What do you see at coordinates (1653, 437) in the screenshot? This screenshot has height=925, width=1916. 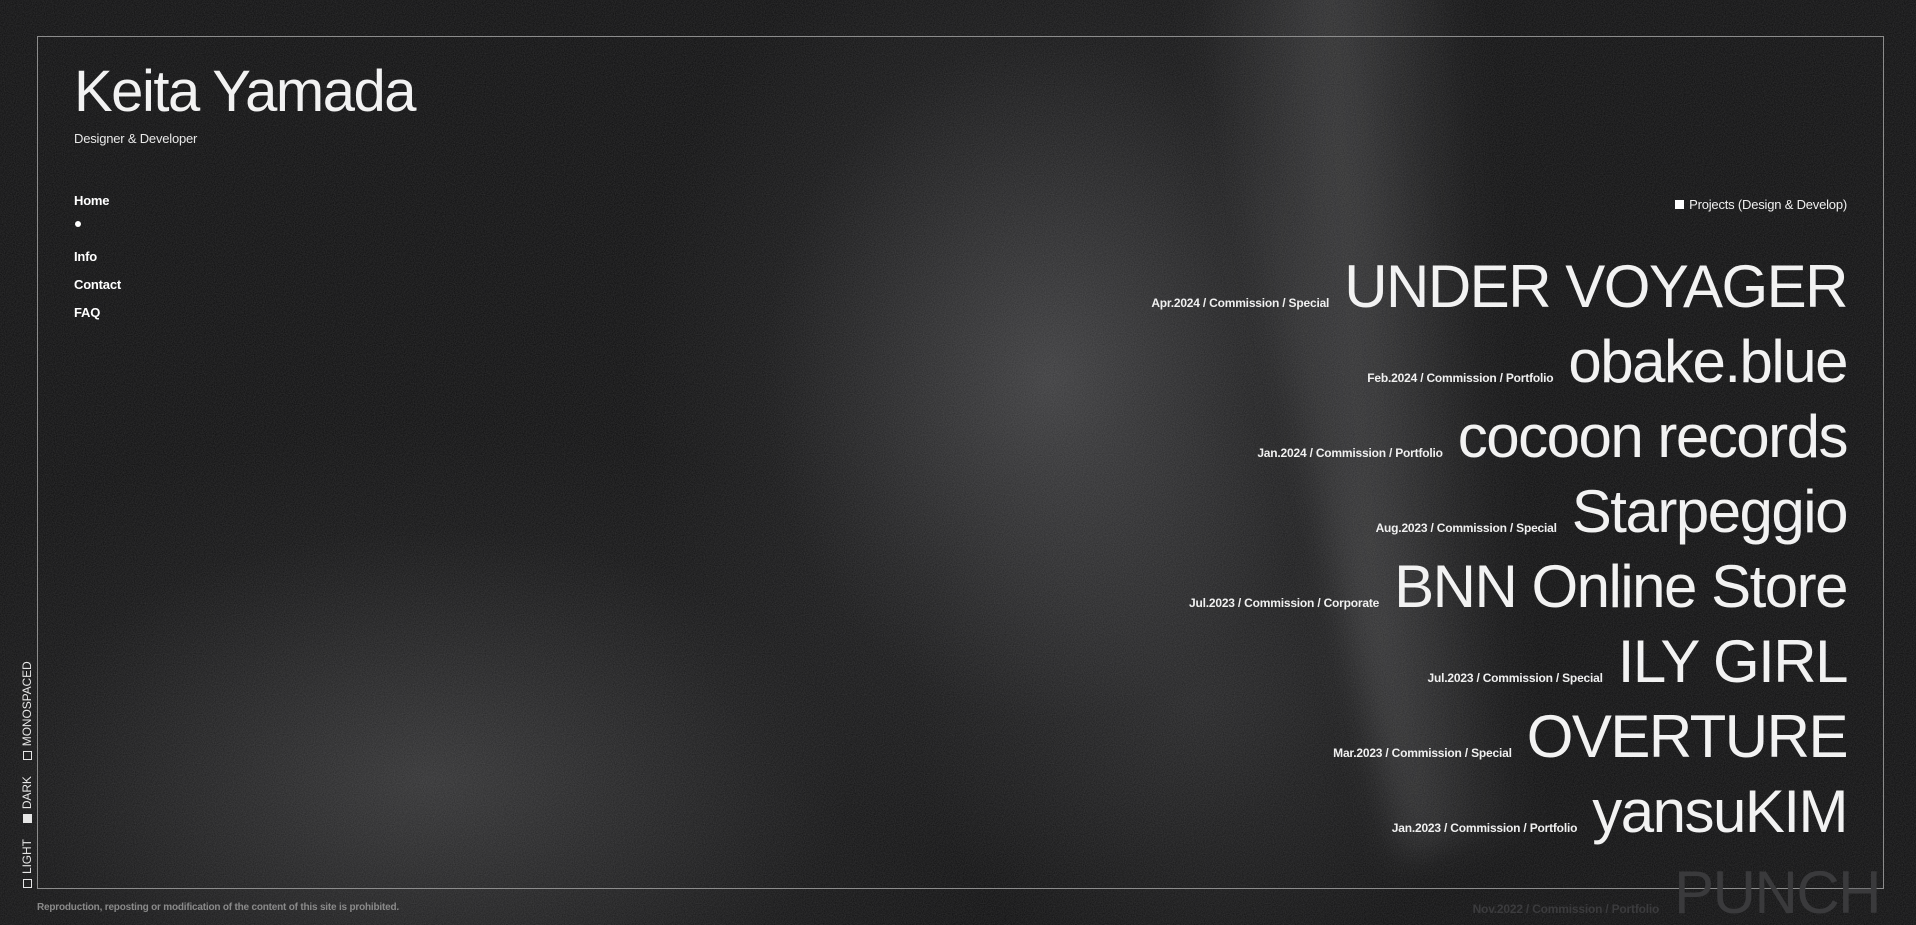 I see `project-title: cocoon records` at bounding box center [1653, 437].